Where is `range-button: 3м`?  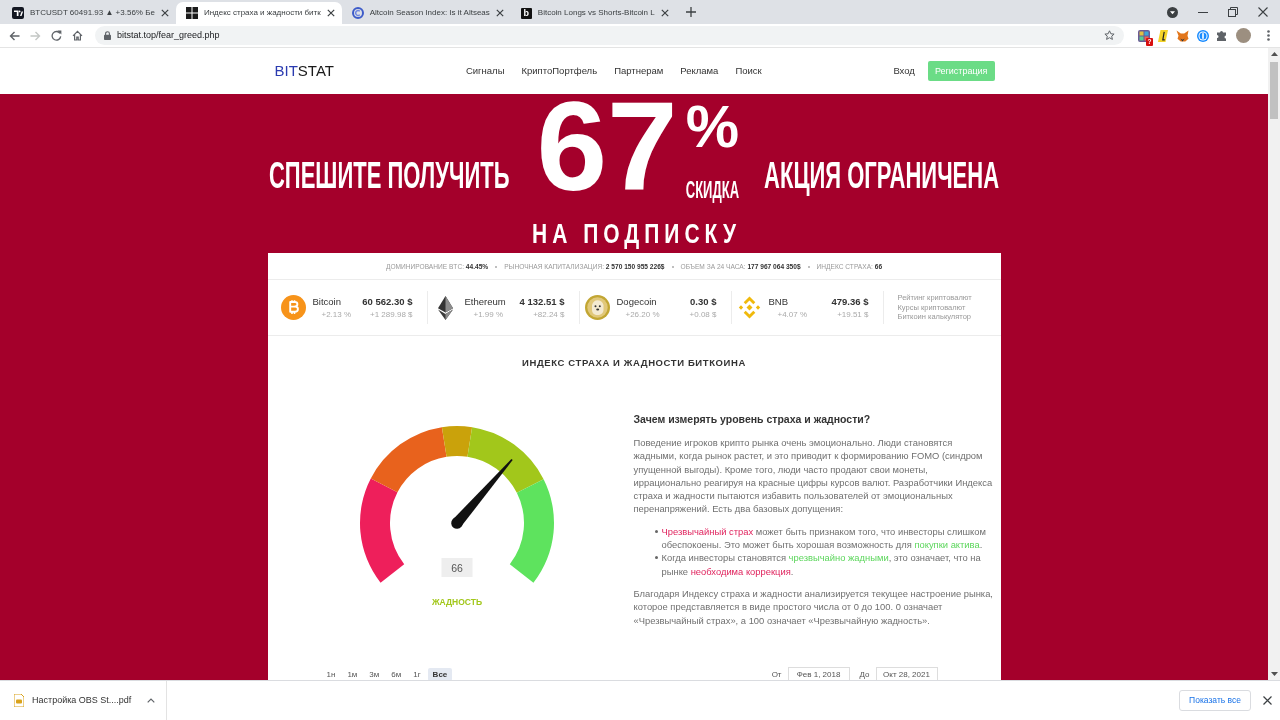 range-button: 3м is located at coordinates (374, 673).